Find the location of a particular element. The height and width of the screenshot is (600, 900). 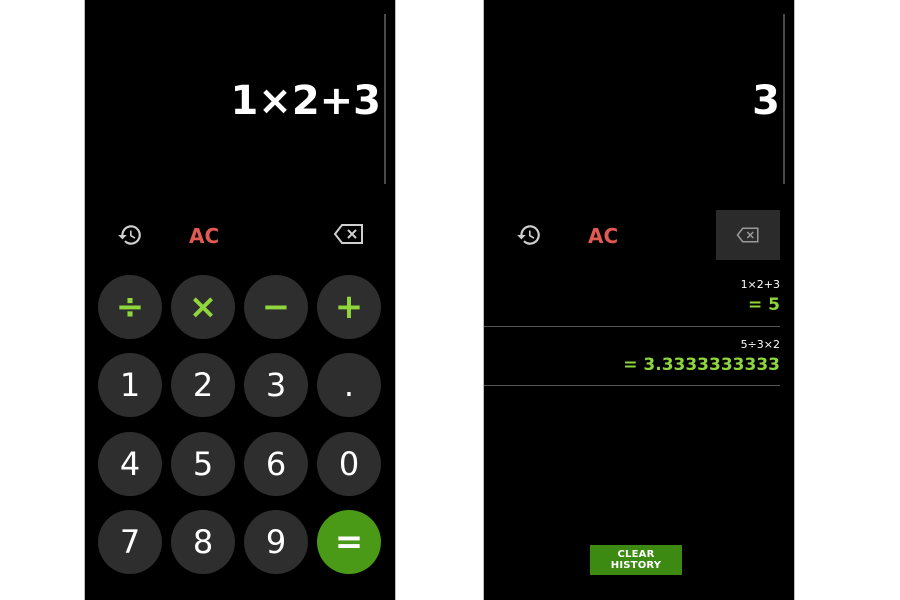

history-entry: 5÷3×2 = 3.3333333333 is located at coordinates (701, 356).